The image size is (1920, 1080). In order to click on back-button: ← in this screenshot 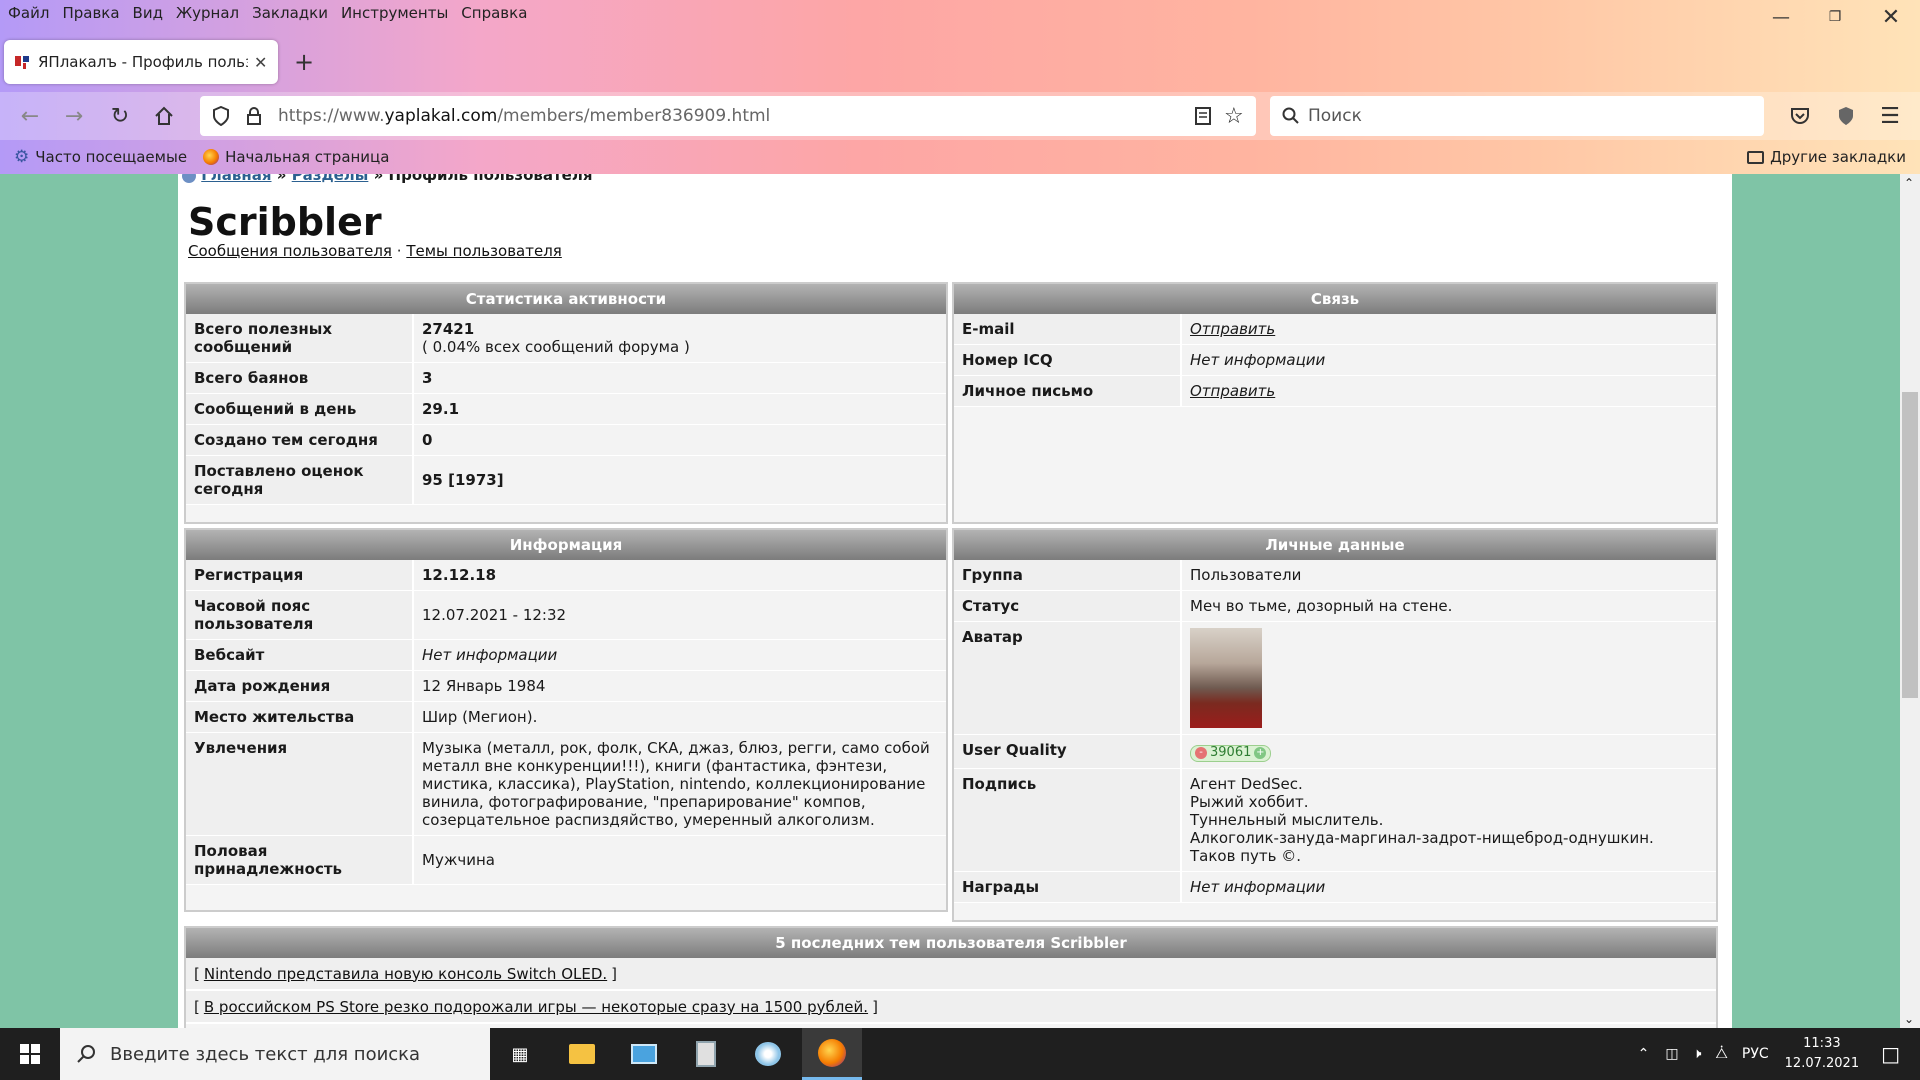, I will do `click(30, 116)`.